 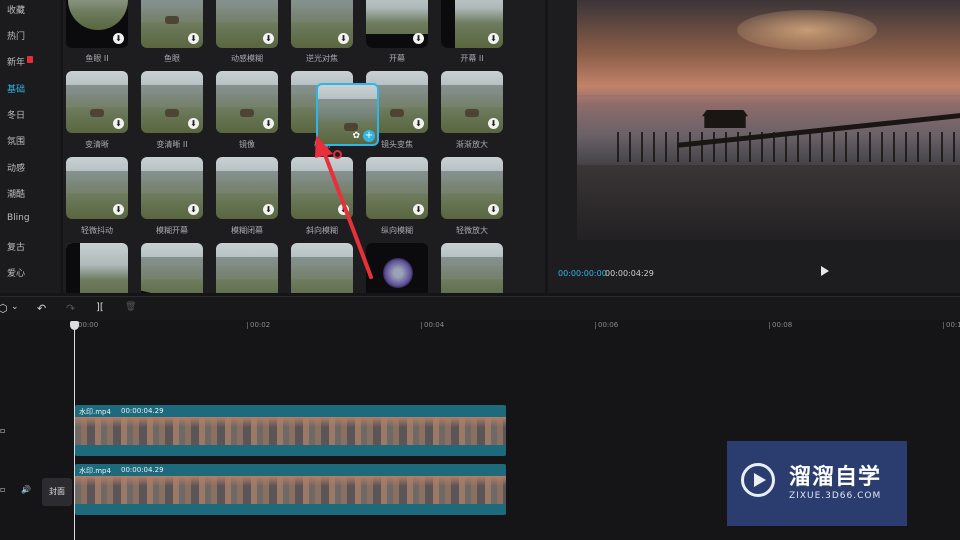 I want to click on split-icon: ][, so click(x=100, y=307).